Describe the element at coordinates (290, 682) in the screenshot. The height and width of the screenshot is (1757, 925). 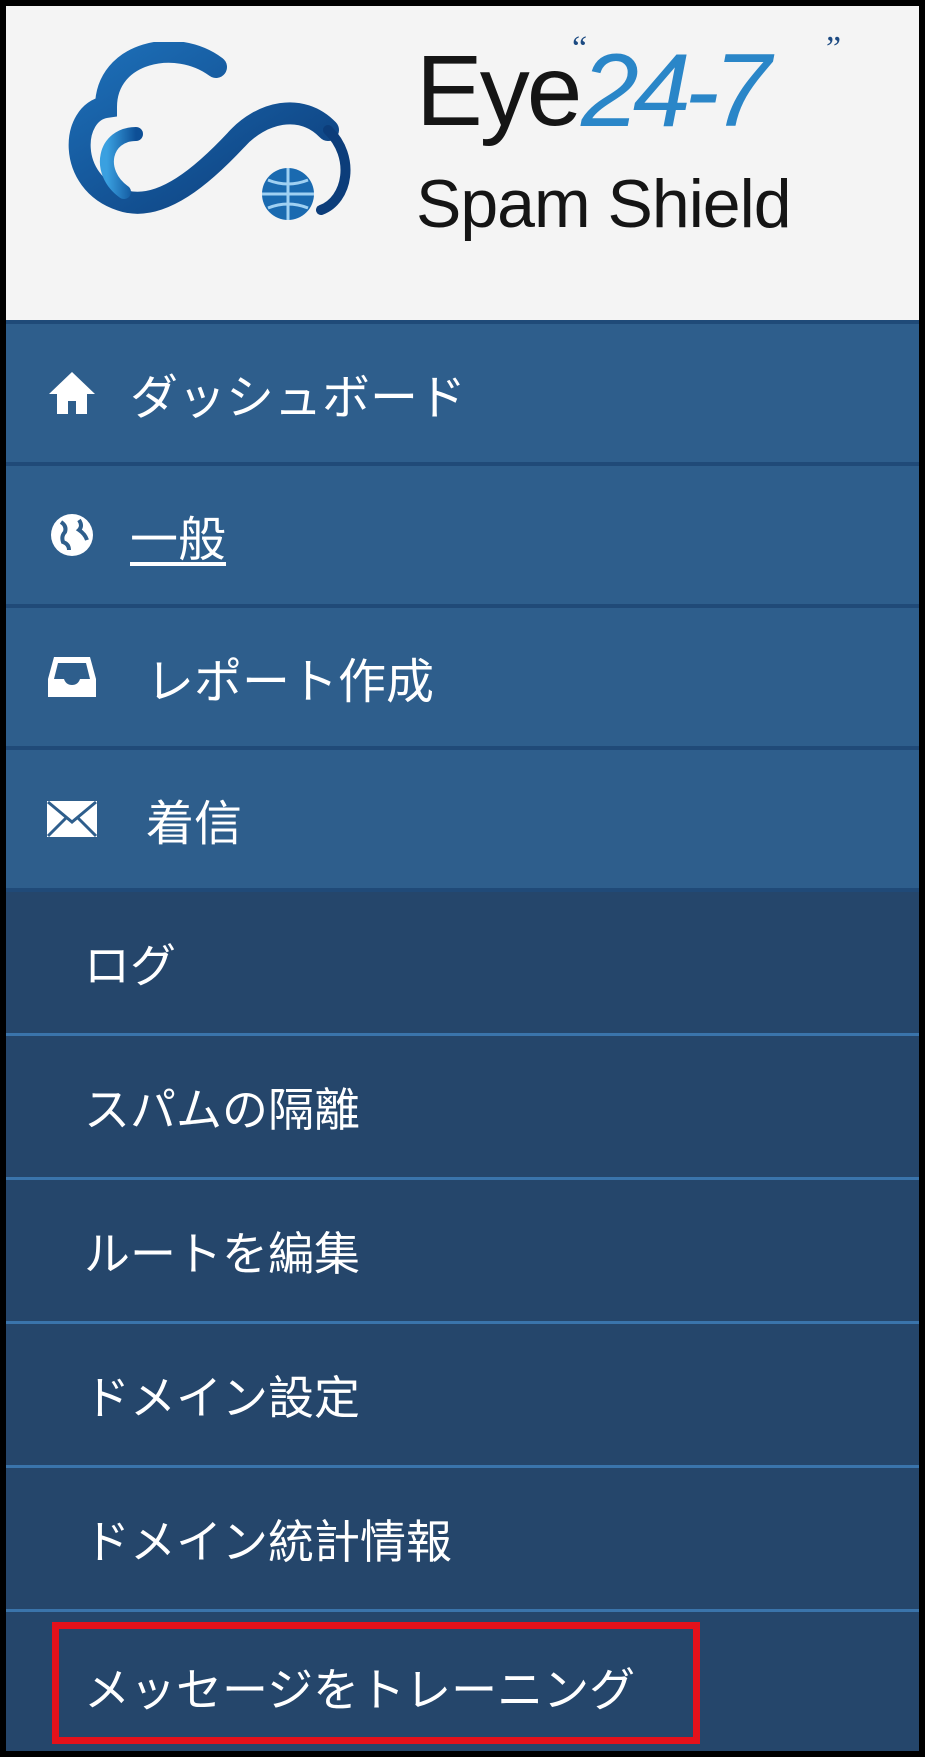
I see `menu-item-label: レポート作成` at that location.